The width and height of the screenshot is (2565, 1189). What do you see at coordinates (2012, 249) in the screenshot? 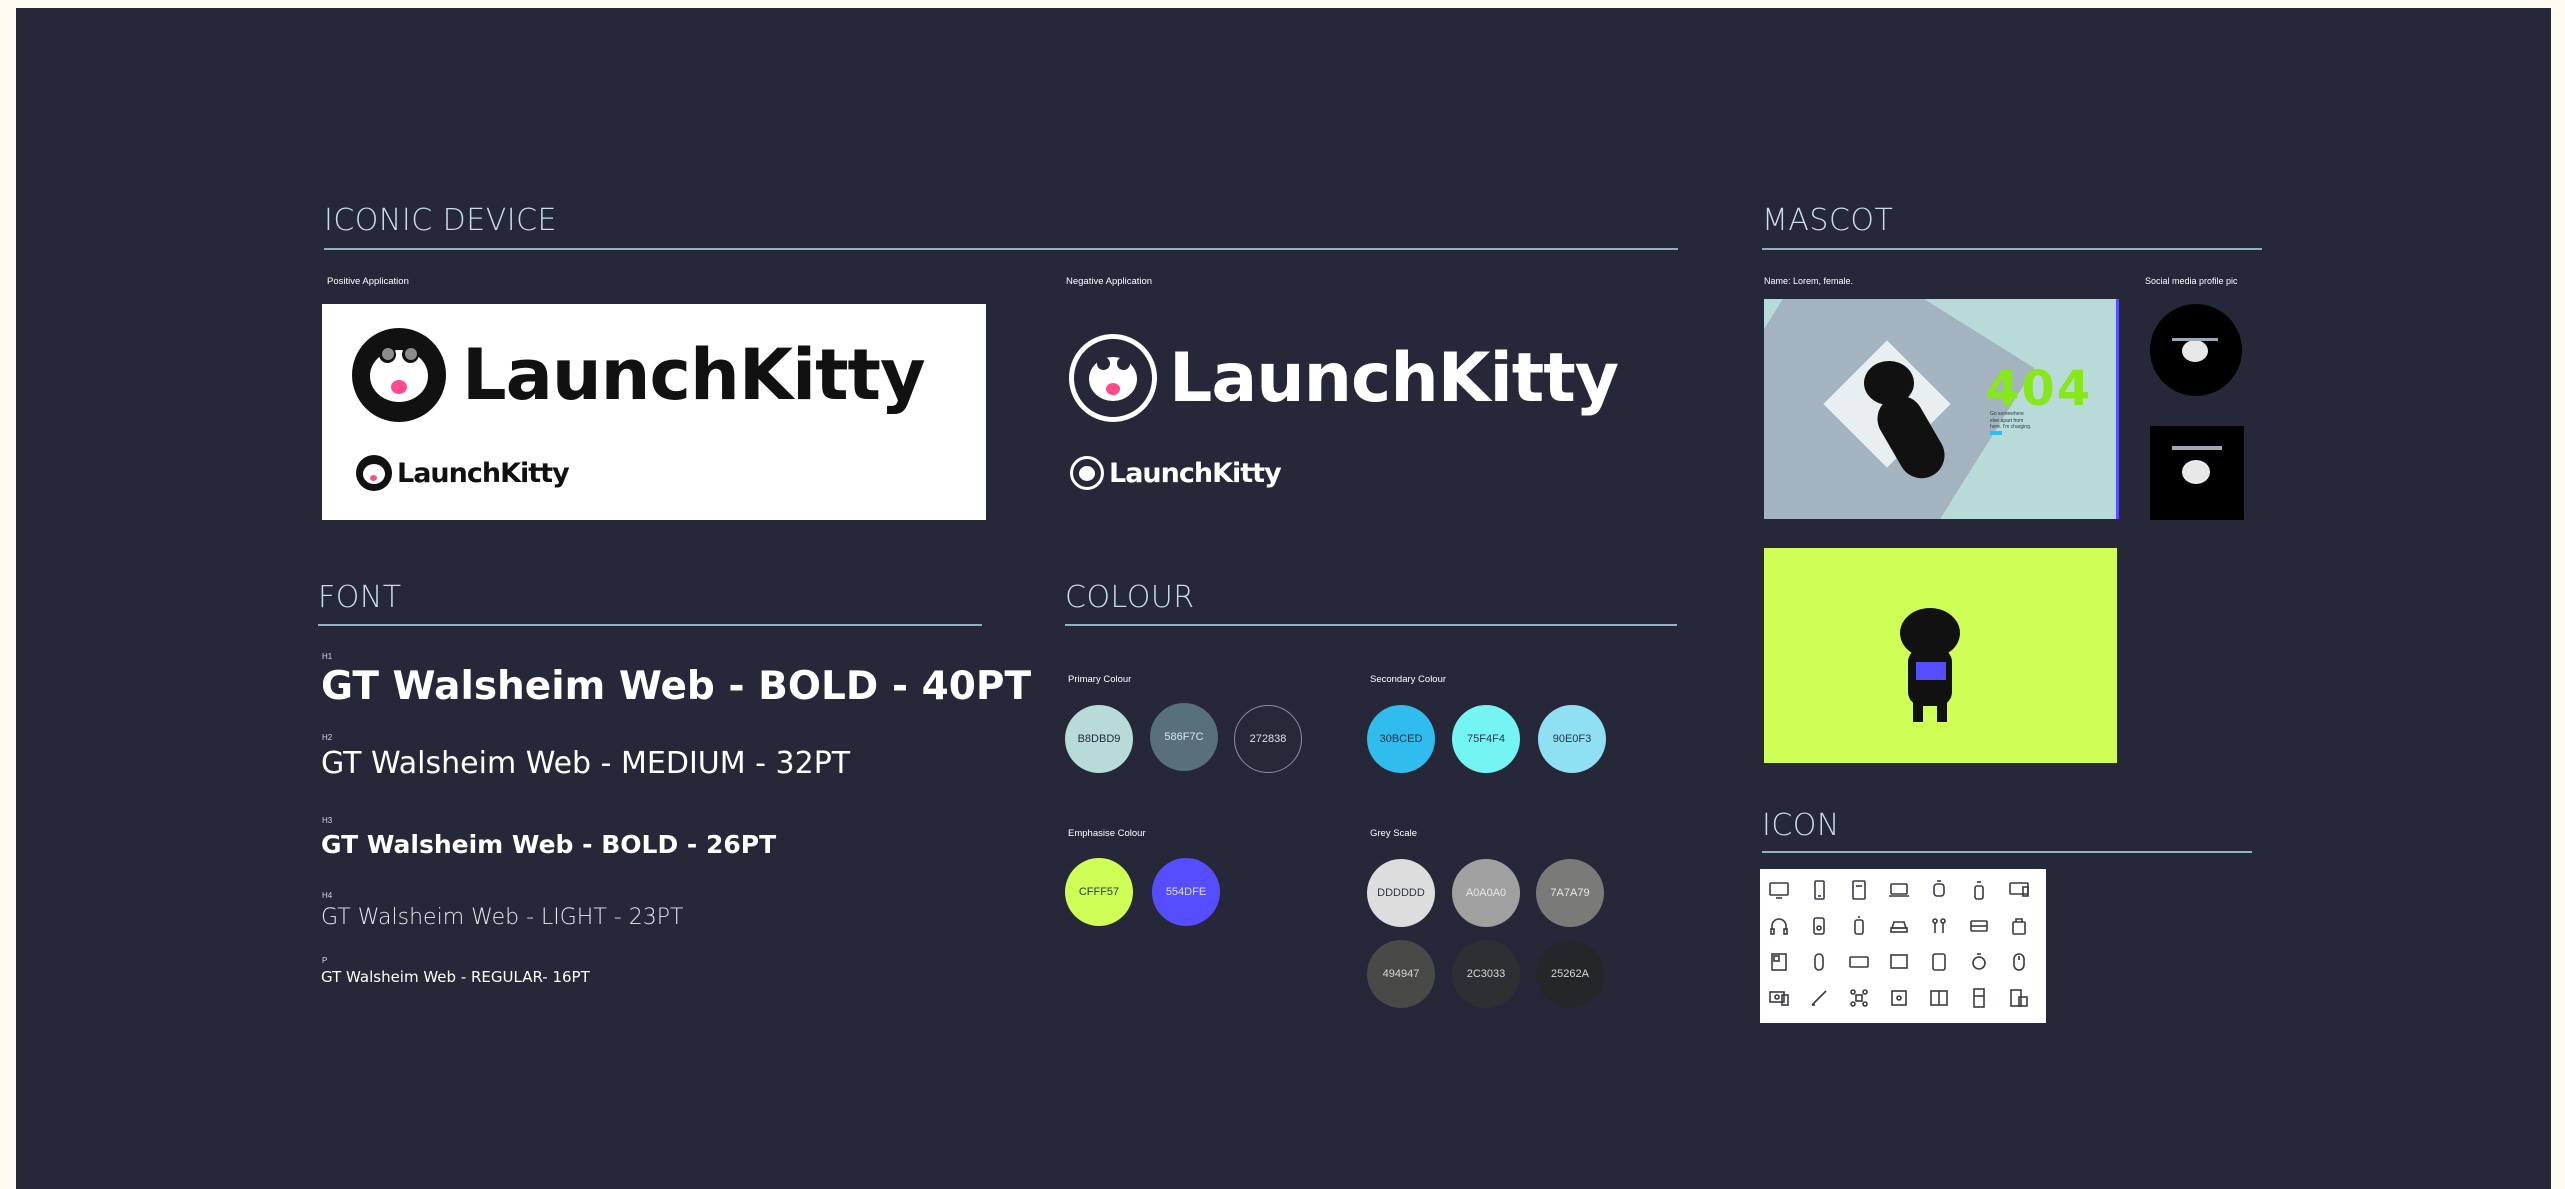
I see `mascot-rule` at bounding box center [2012, 249].